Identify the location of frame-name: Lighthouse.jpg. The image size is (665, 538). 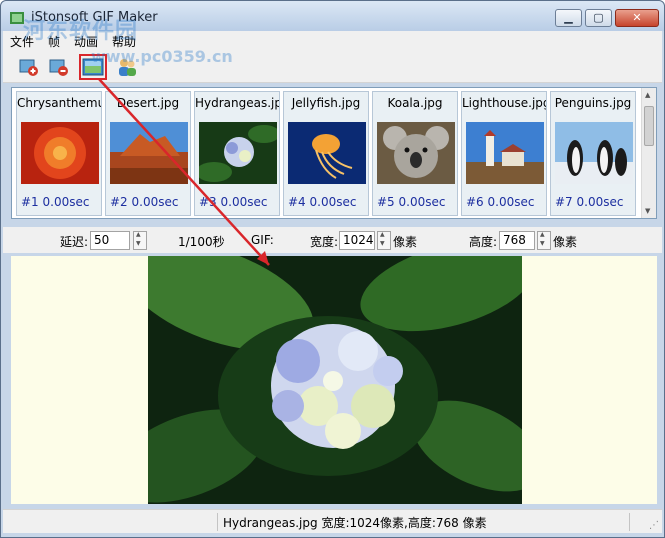
(504, 103).